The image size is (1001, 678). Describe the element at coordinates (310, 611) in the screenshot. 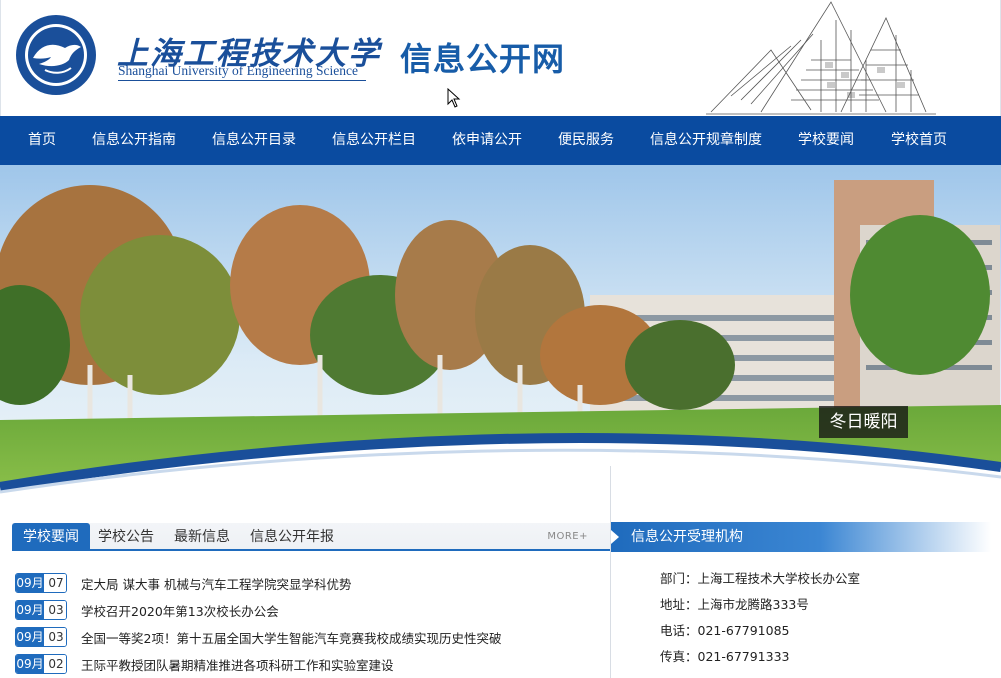

I see `list-item: 09月 03 学校召开2020年第13次校长办公会` at that location.